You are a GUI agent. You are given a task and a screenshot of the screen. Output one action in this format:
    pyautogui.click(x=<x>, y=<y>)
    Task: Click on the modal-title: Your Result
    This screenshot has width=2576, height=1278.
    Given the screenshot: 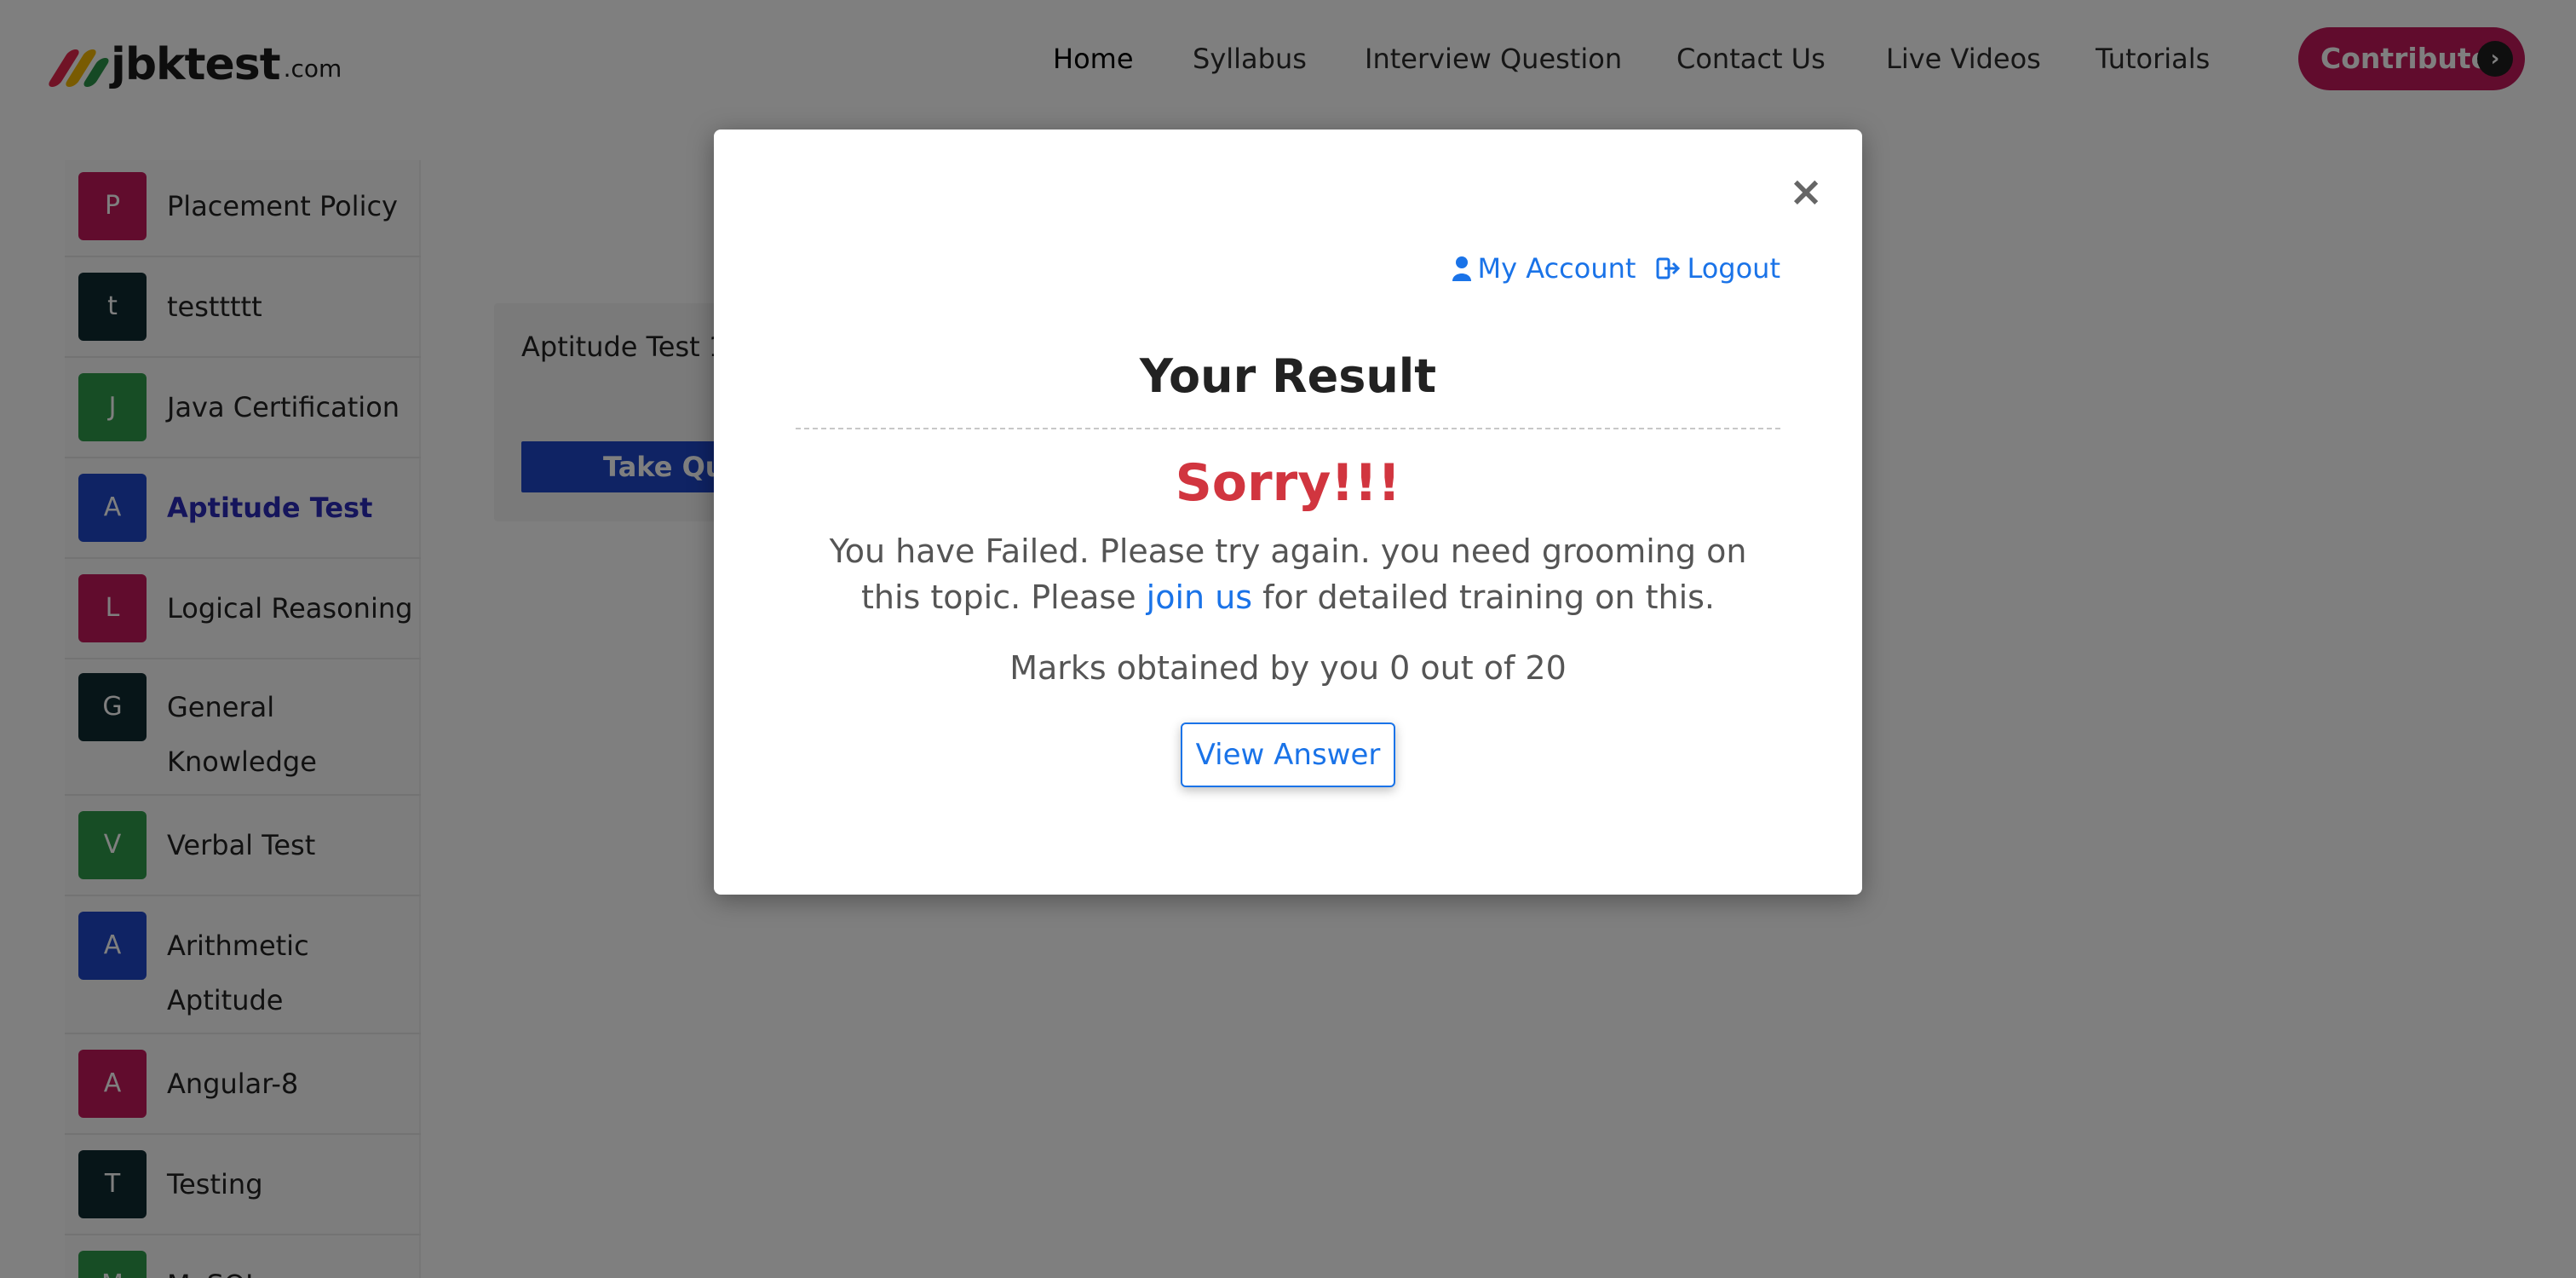 What is the action you would take?
    pyautogui.click(x=1288, y=376)
    